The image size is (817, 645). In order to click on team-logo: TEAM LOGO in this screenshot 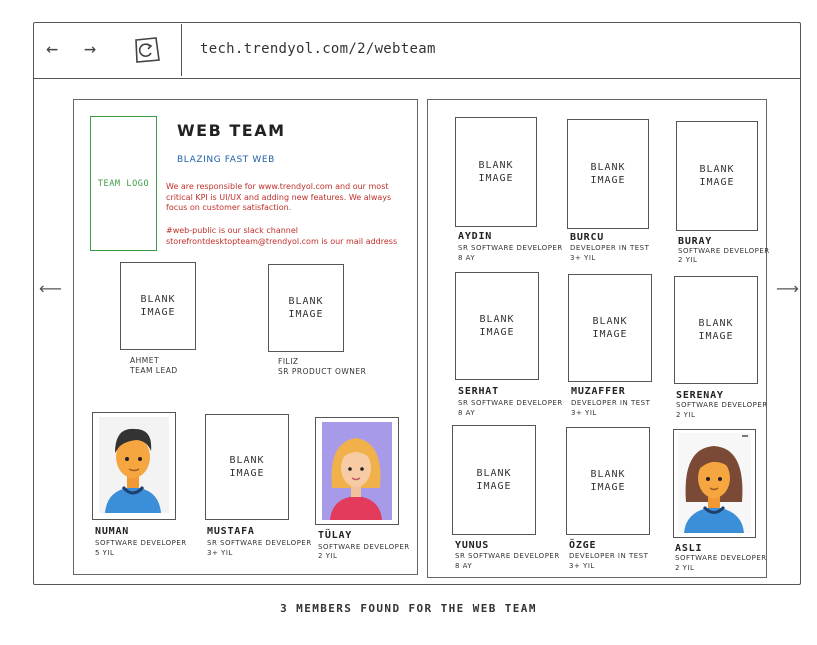, I will do `click(123, 183)`.